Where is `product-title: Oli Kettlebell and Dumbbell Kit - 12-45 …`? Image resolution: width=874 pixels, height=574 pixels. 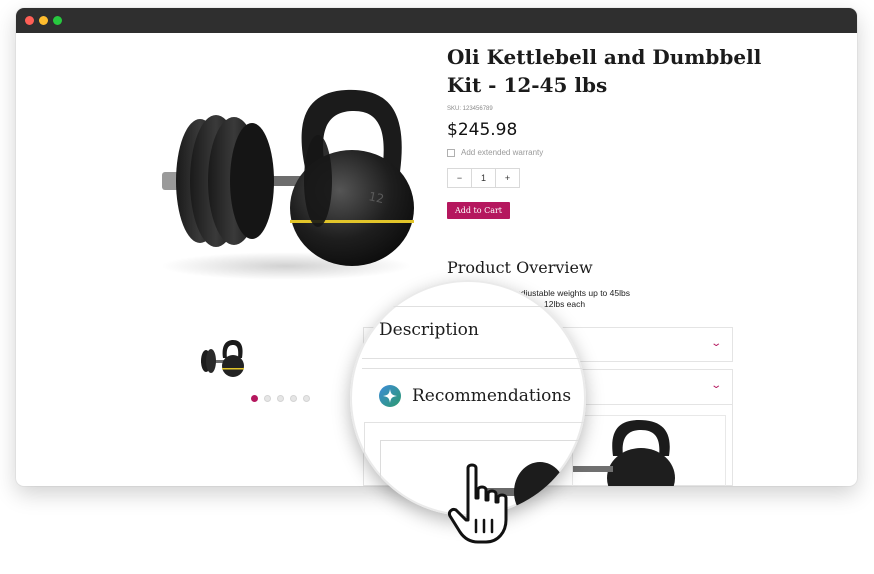 product-title: Oli Kettlebell and Dumbbell Kit - 12-45 … is located at coordinates (604, 71).